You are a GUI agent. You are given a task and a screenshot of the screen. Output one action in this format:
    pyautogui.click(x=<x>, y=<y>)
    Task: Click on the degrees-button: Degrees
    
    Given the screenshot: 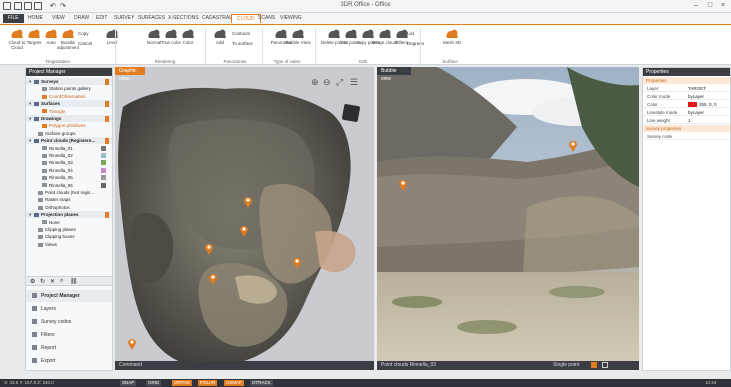 What is the action you would take?
    pyautogui.click(x=415, y=43)
    